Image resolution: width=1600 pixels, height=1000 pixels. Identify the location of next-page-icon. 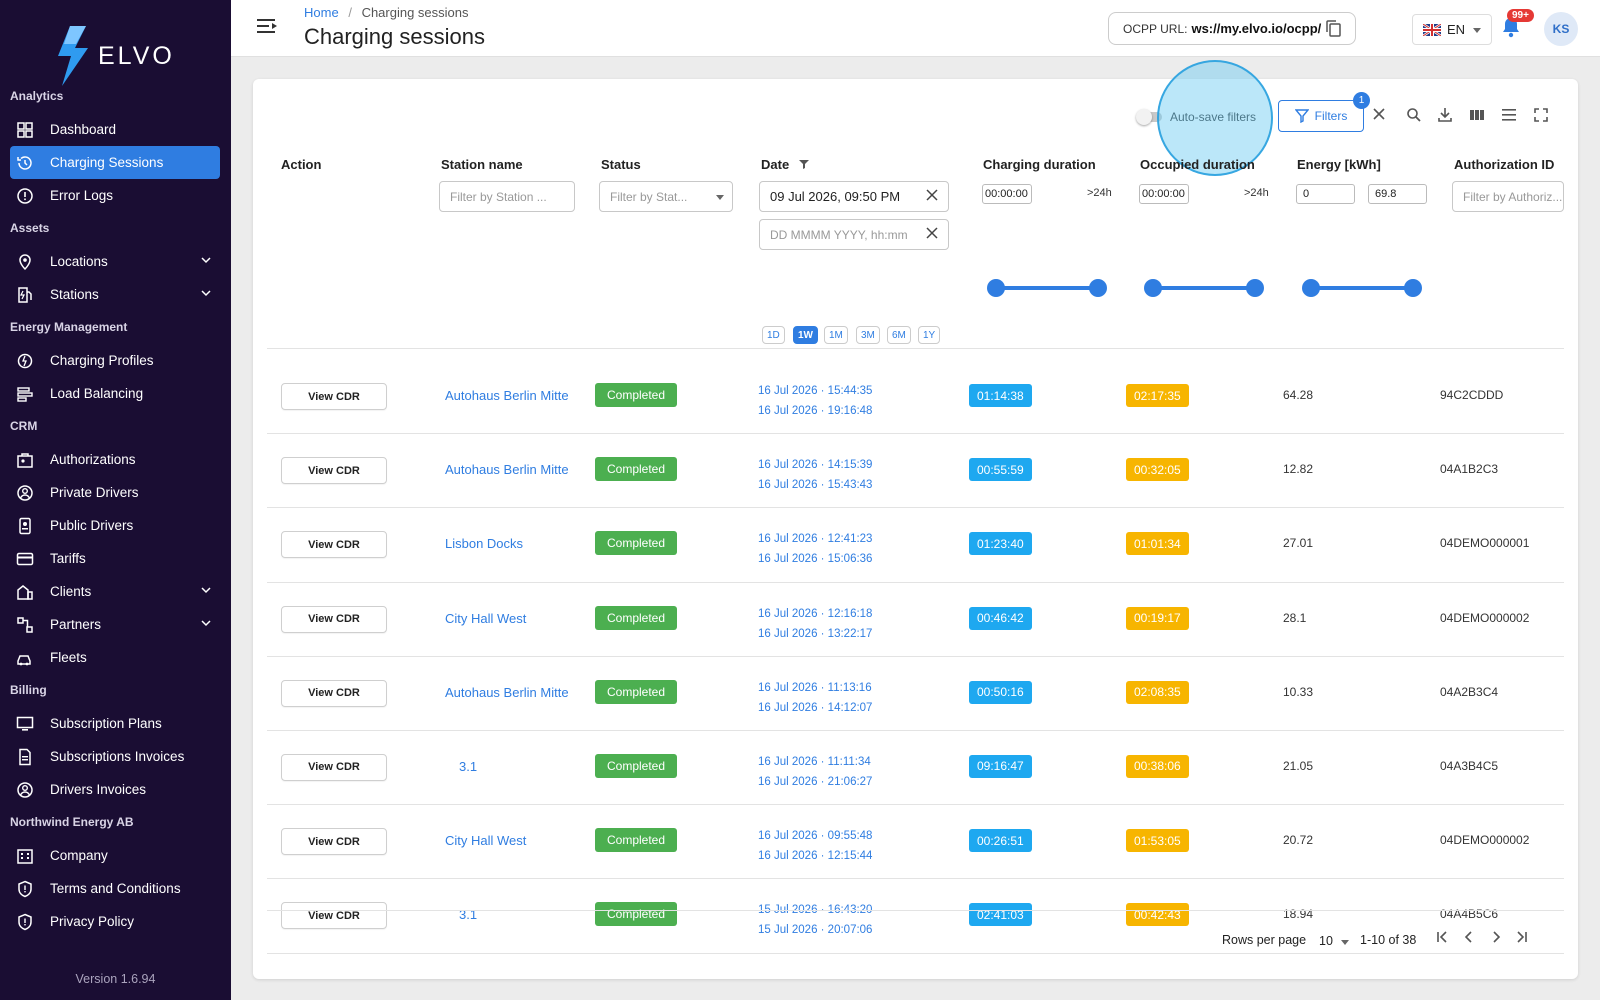
(1496, 939).